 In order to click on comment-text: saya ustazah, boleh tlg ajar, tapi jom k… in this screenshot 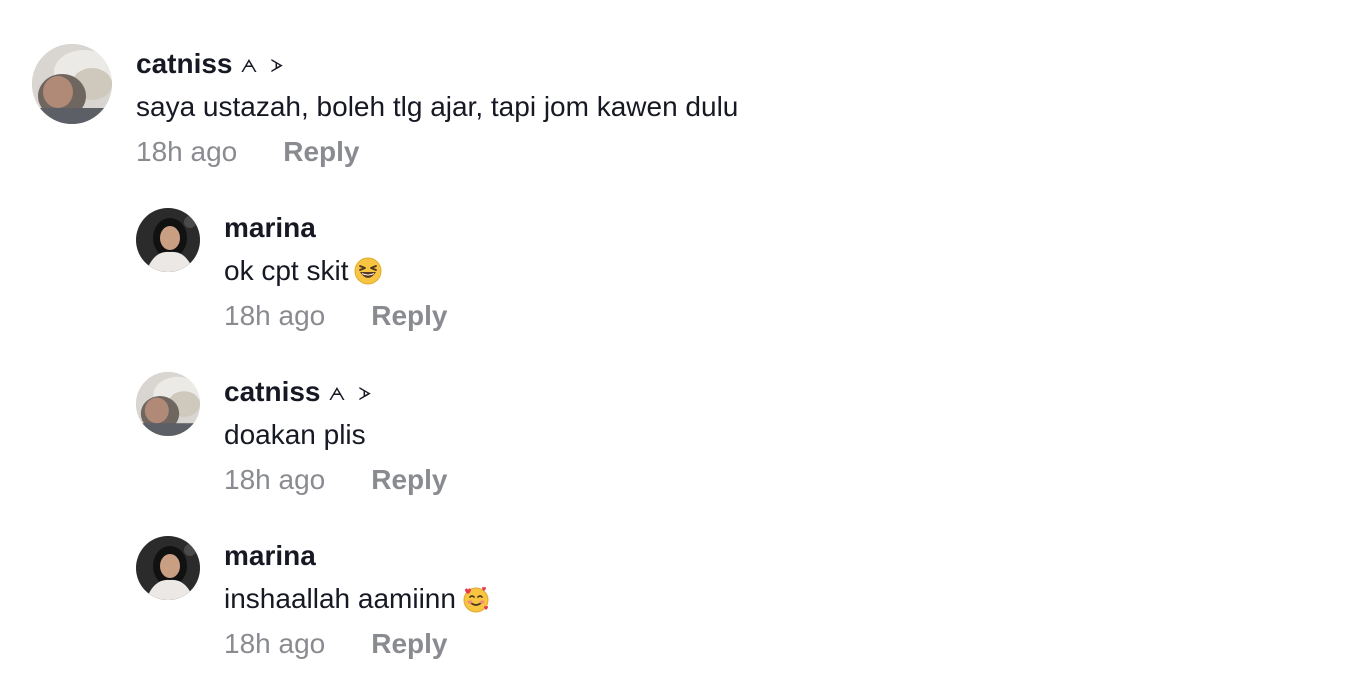, I will do `click(437, 107)`.